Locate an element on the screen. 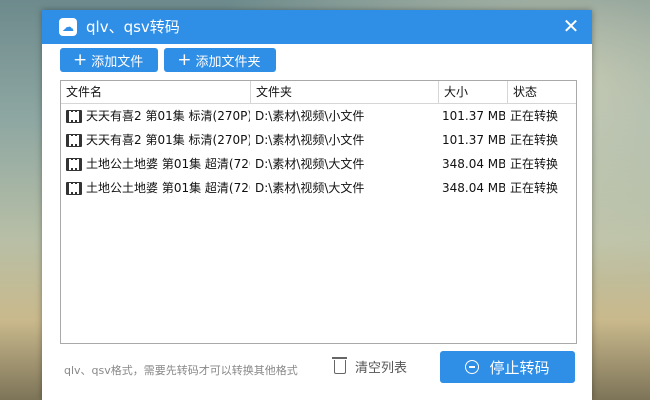 This screenshot has height=400, width=650. file-name-cell: 天天有喜2 第01集 标清(270P).qsv is located at coordinates (155, 140).